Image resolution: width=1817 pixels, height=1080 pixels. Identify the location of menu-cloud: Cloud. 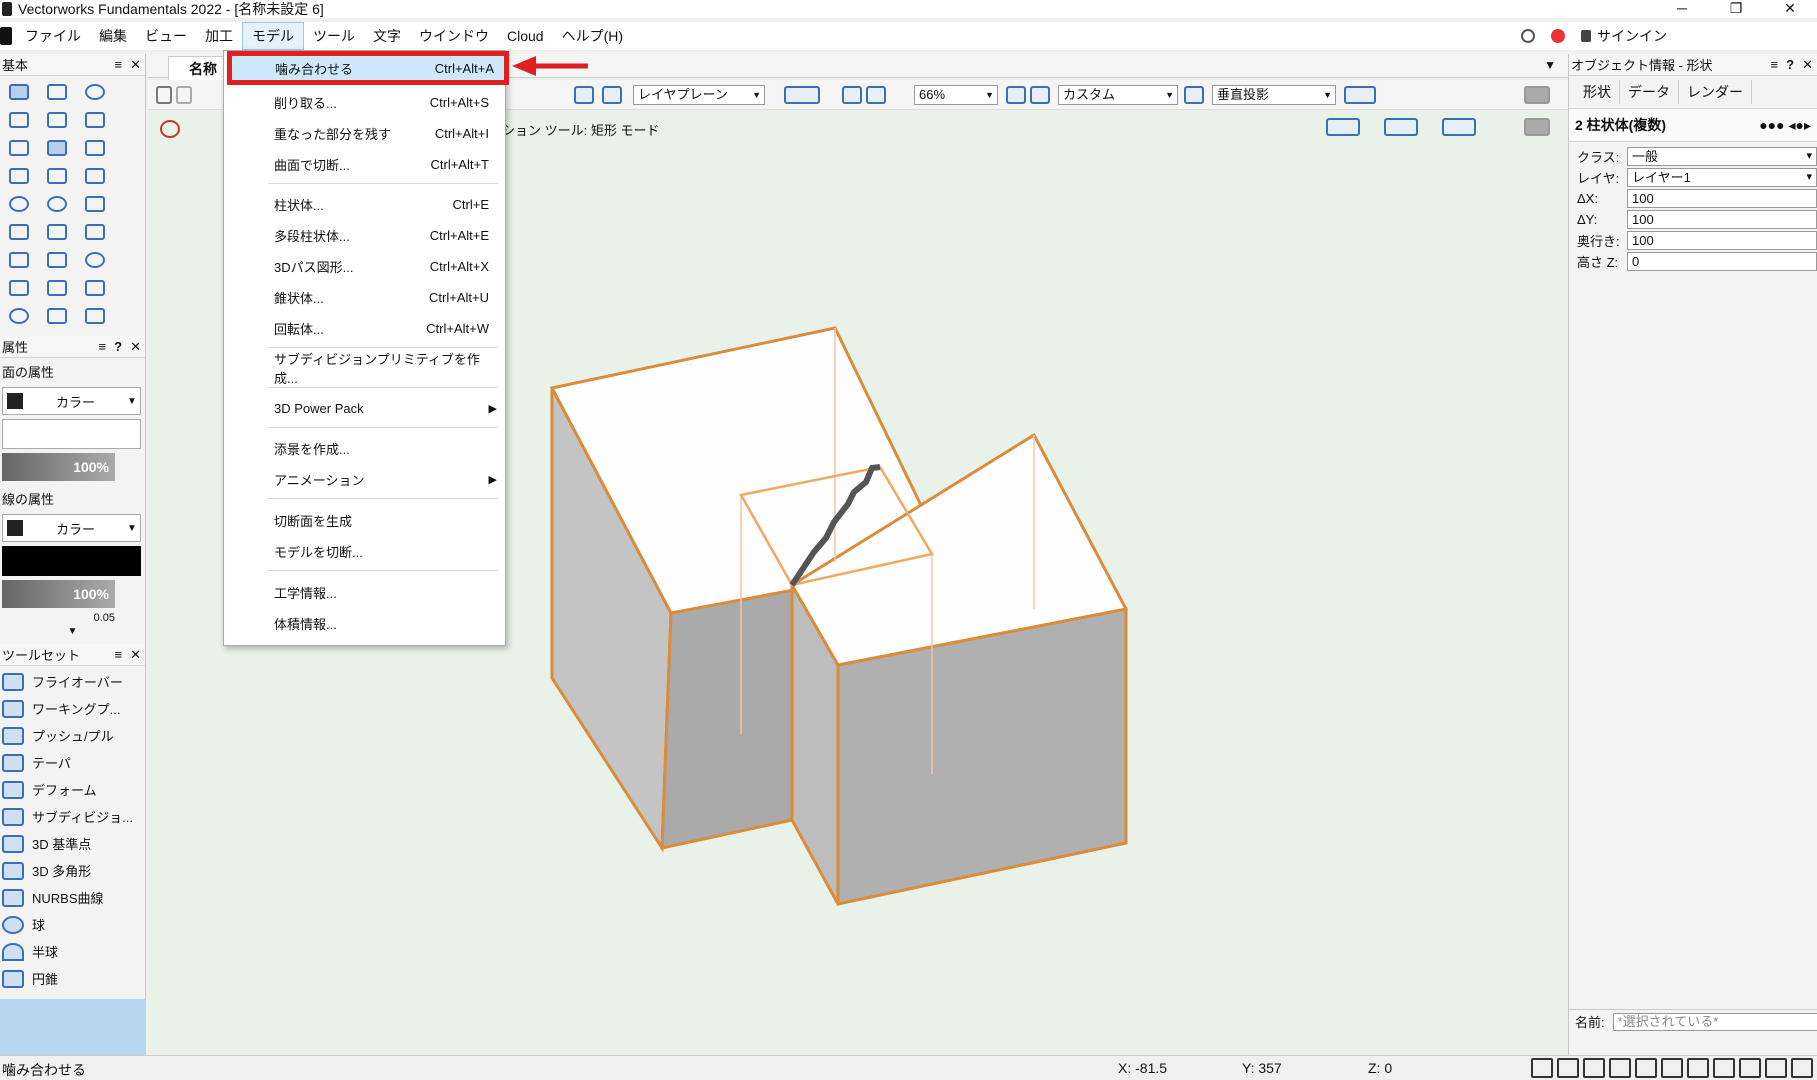
(525, 36).